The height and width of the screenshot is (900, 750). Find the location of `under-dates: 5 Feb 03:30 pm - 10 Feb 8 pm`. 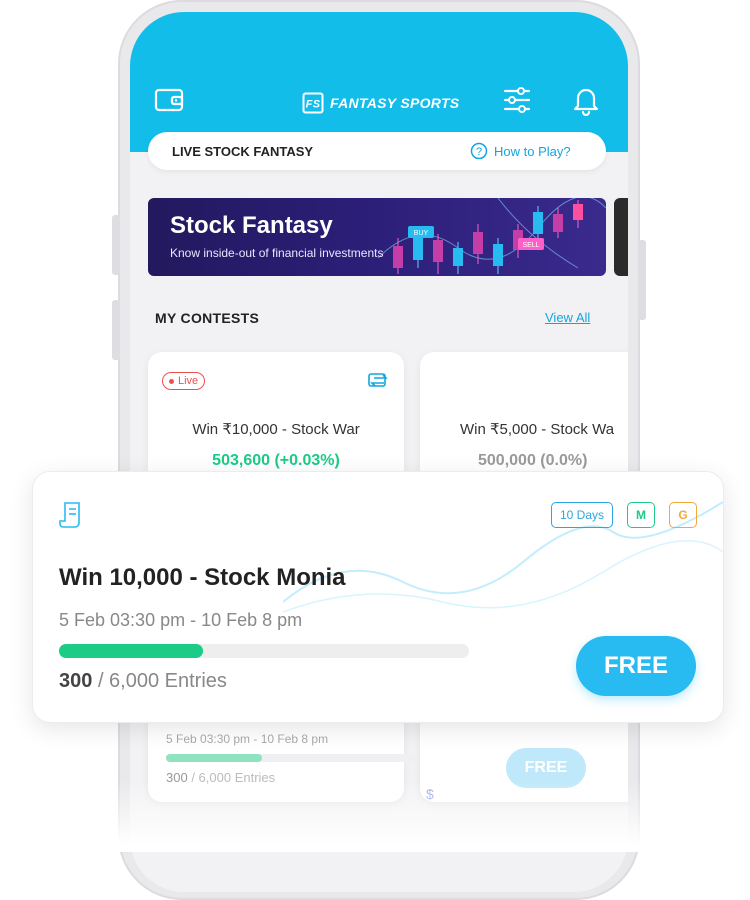

under-dates: 5 Feb 03:30 pm - 10 Feb 8 pm is located at coordinates (247, 739).